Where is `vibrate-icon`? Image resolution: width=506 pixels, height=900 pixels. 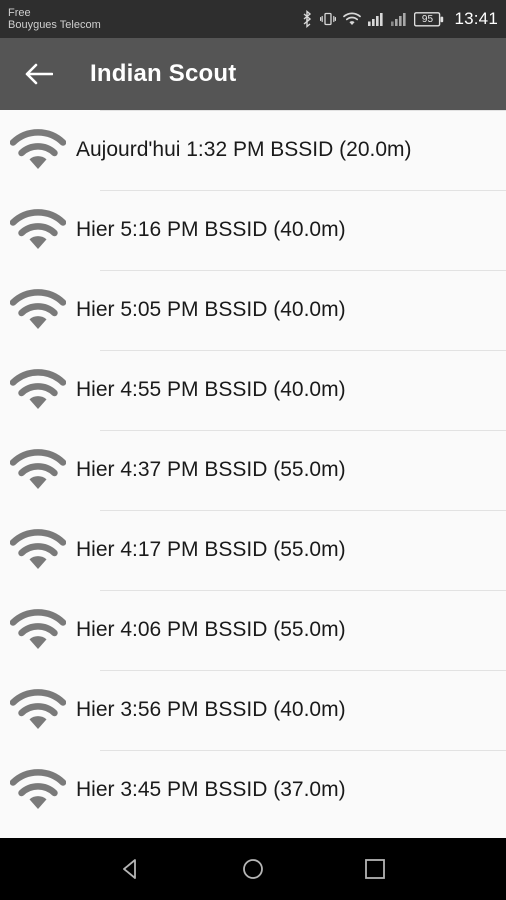
vibrate-icon is located at coordinates (328, 19).